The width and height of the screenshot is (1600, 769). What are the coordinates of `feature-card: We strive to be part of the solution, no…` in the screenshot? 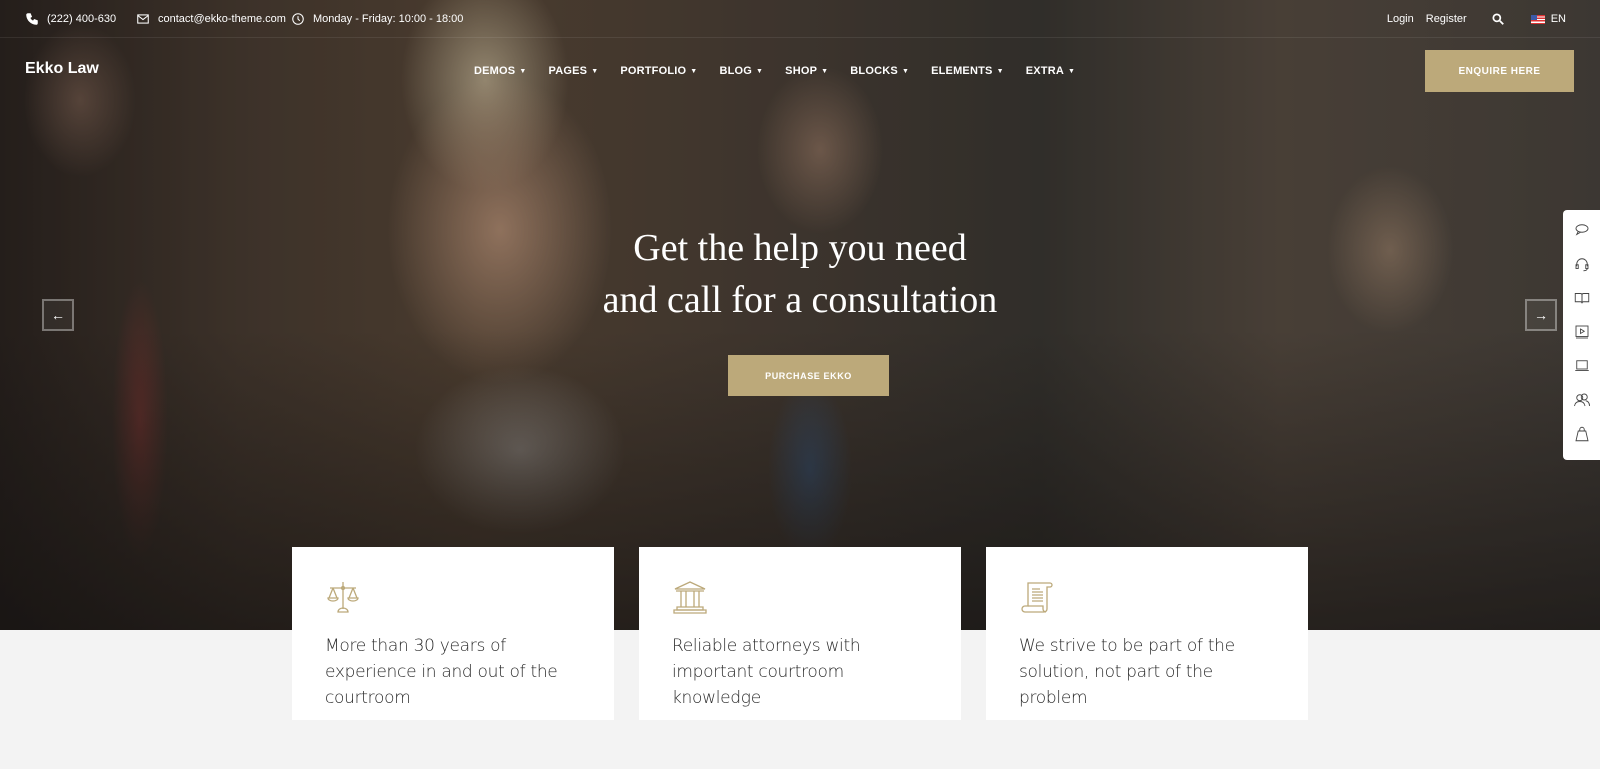 It's located at (1147, 633).